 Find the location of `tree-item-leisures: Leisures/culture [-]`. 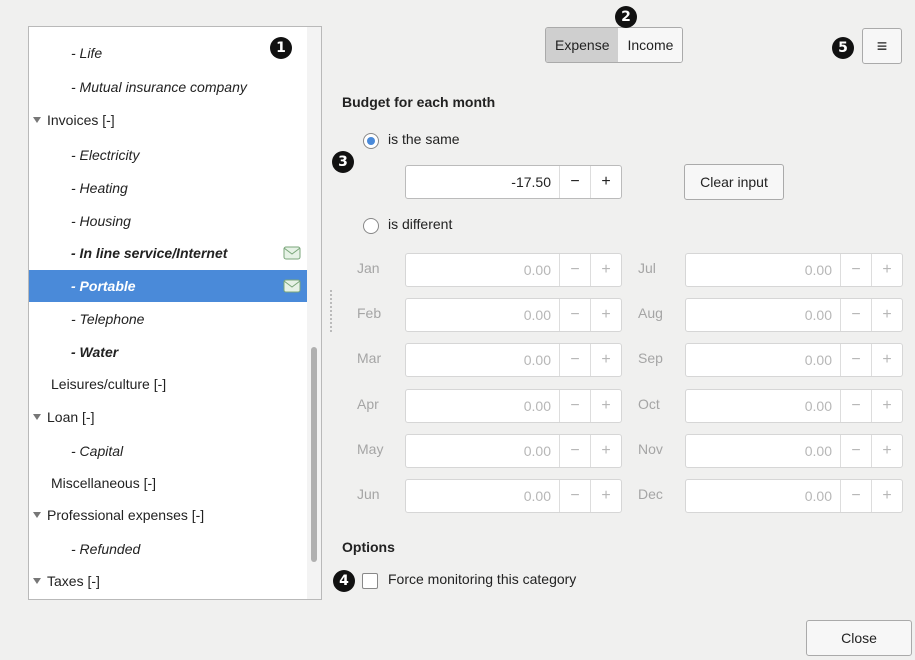

tree-item-leisures: Leisures/culture [-] is located at coordinates (168, 384).